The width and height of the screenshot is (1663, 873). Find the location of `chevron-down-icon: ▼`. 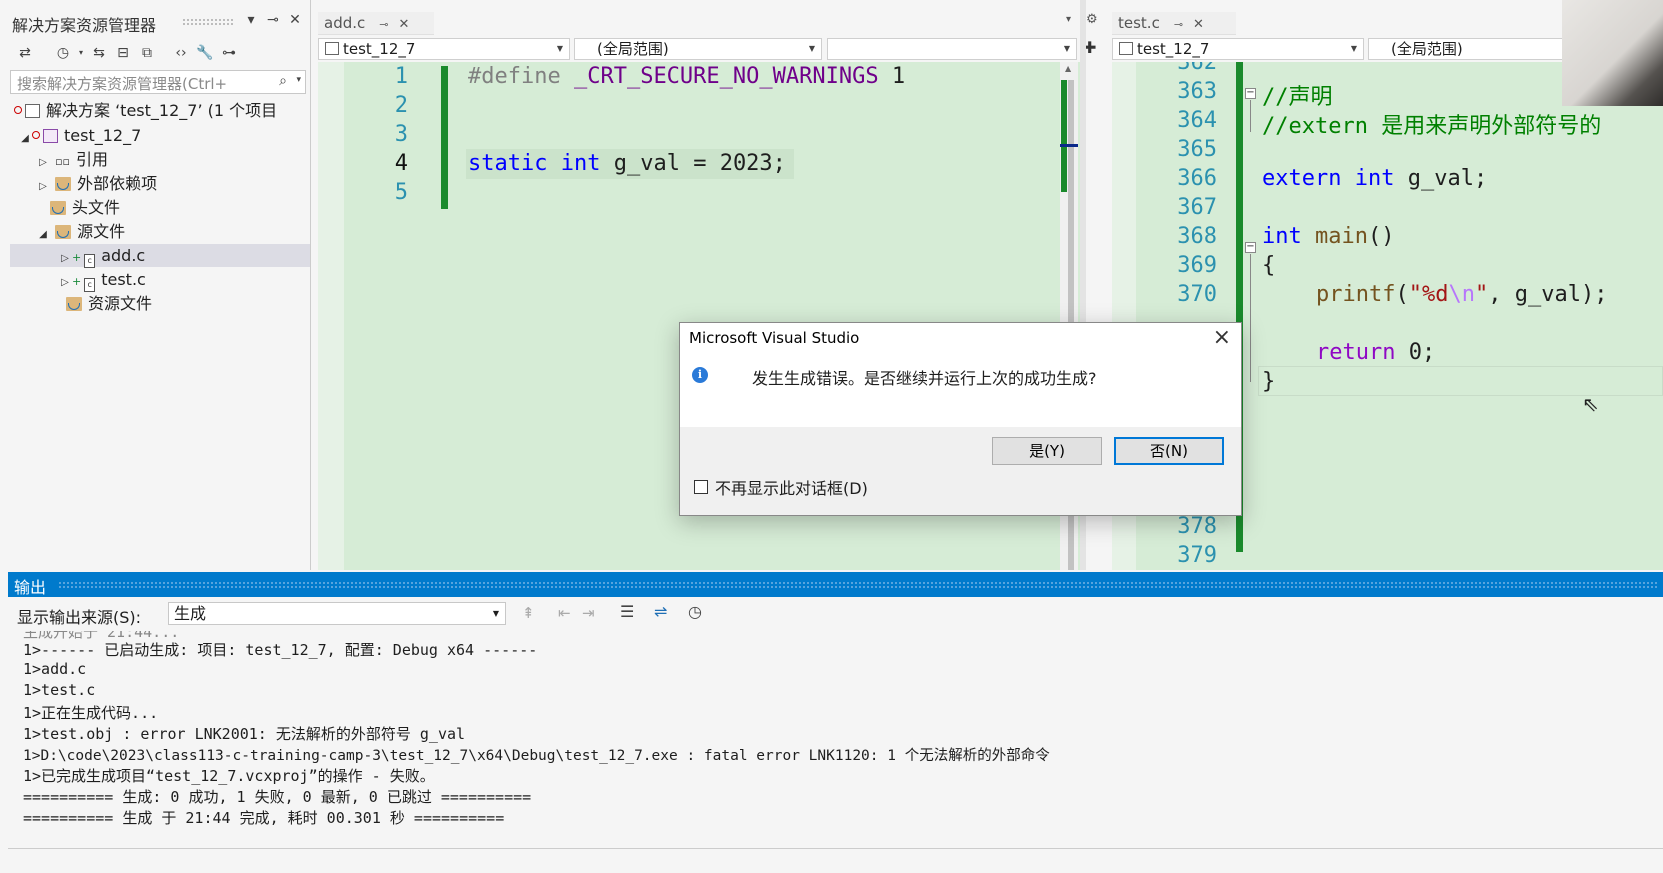

chevron-down-icon: ▼ is located at coordinates (495, 613).